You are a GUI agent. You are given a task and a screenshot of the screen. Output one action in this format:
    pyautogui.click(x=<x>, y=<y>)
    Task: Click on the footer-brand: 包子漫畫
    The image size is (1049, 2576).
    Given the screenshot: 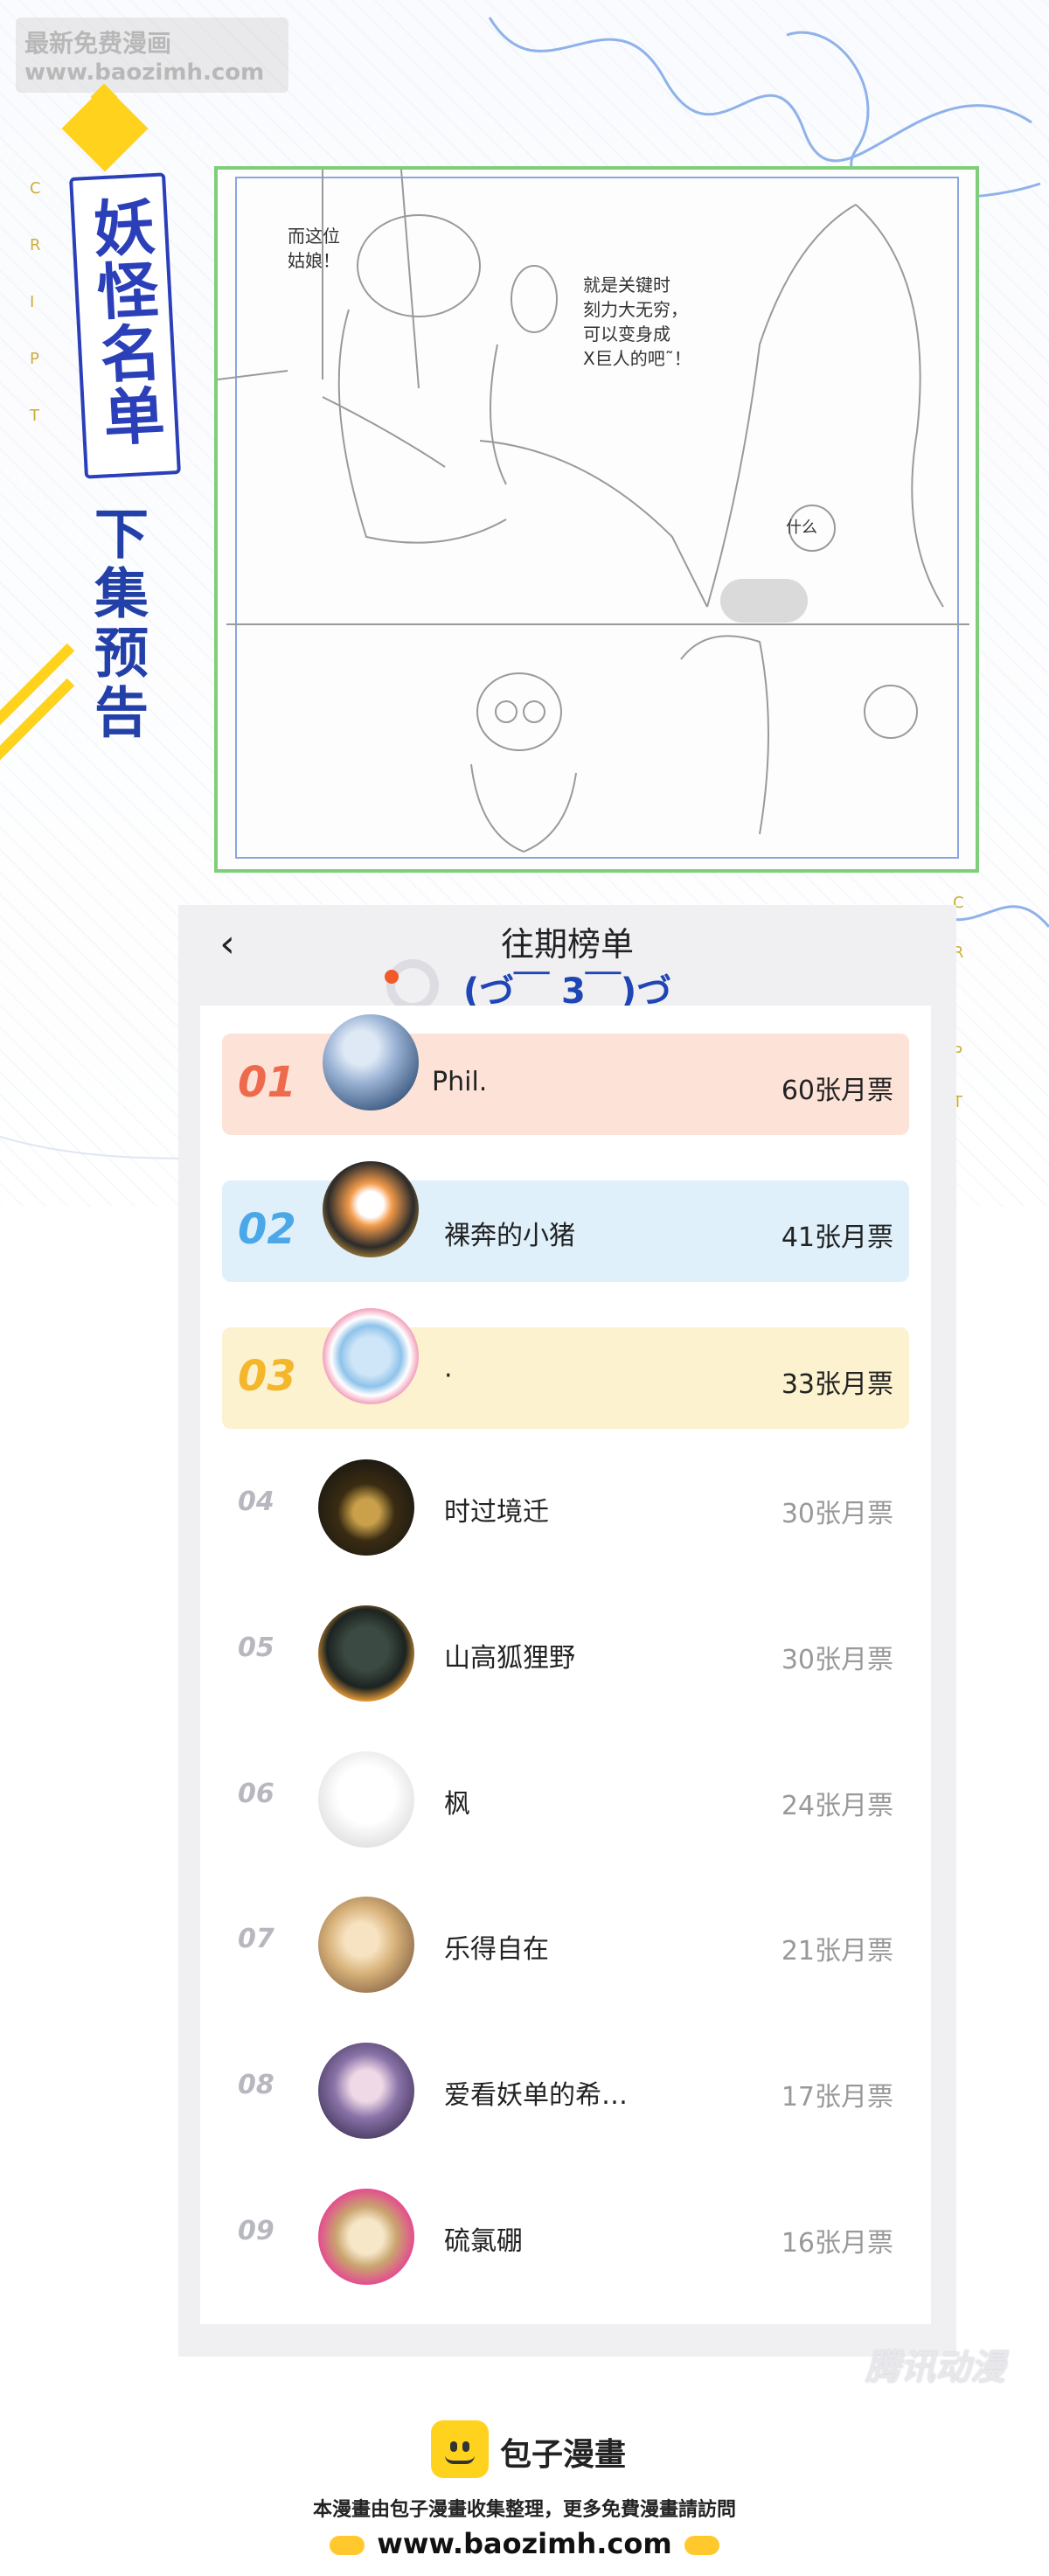 What is the action you would take?
    pyautogui.click(x=563, y=2455)
    